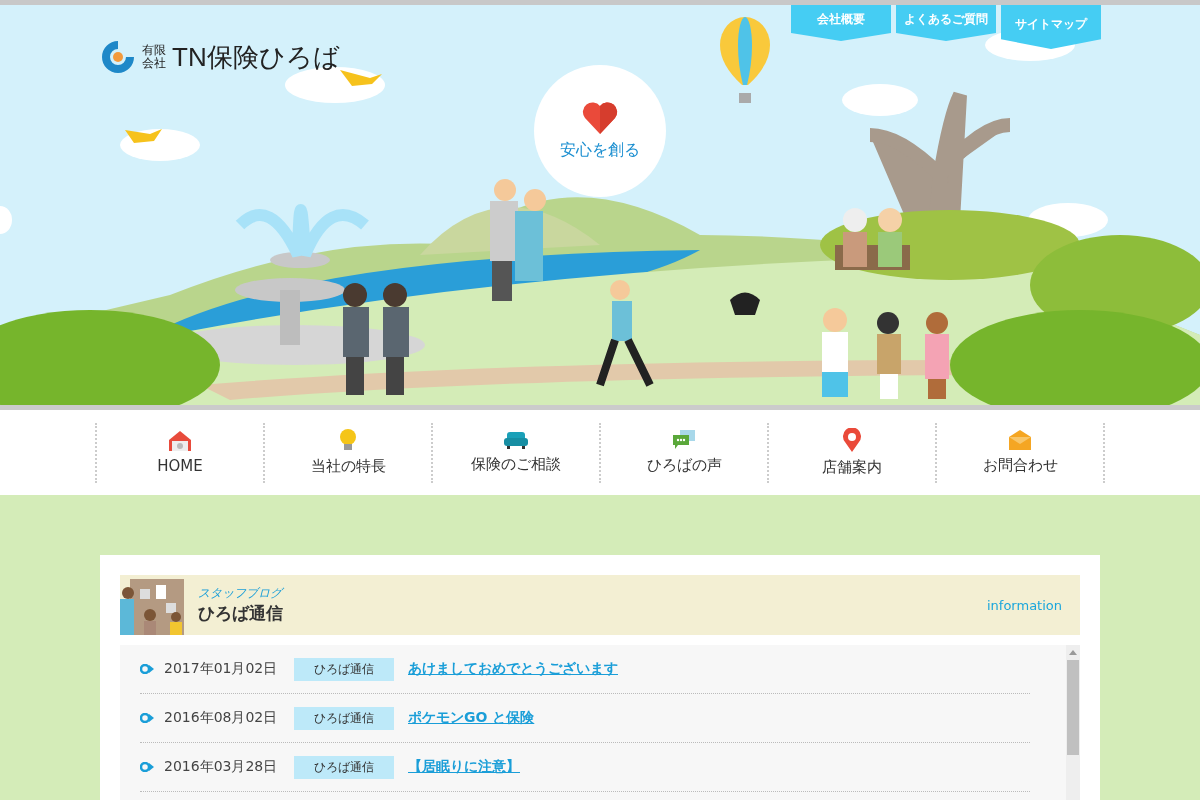 This screenshot has width=1200, height=800. I want to click on blog-subtitle: スタッフブログ, so click(241, 593).